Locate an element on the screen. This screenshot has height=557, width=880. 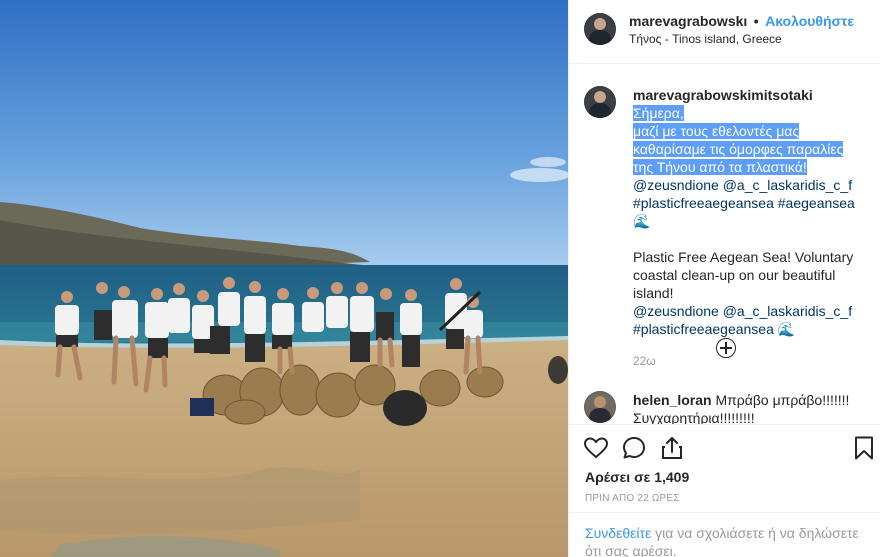
caption-english-line: coastal clean-up on our beautiful is located at coordinates (734, 275).